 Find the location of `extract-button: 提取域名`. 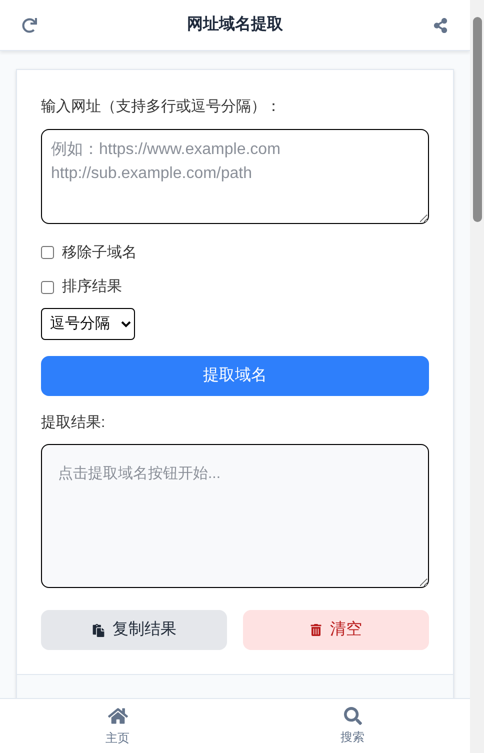

extract-button: 提取域名 is located at coordinates (235, 376).